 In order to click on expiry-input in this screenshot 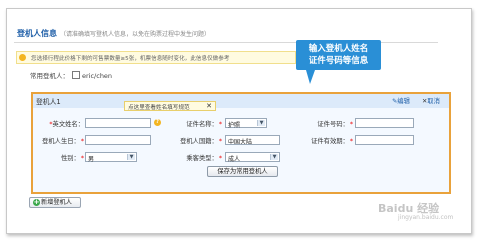, I will do `click(384, 140)`.